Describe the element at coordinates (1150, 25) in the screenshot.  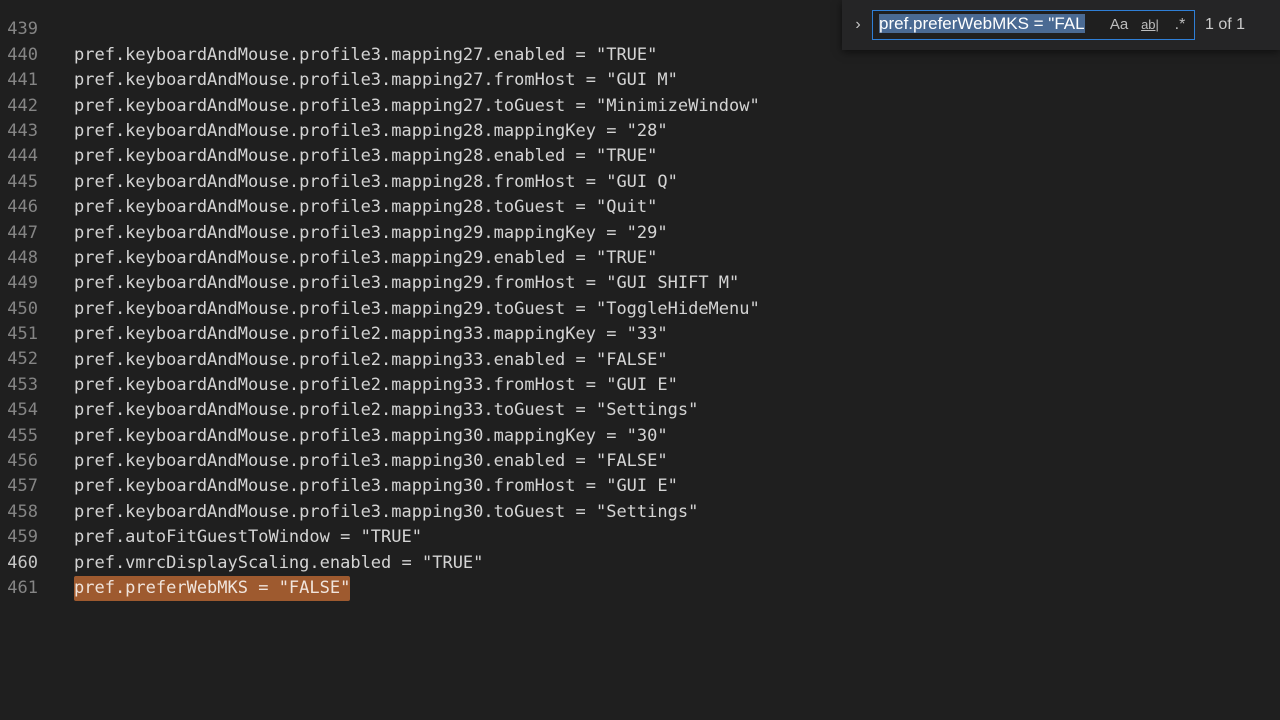
I see `whole-word-icon: ab|` at that location.